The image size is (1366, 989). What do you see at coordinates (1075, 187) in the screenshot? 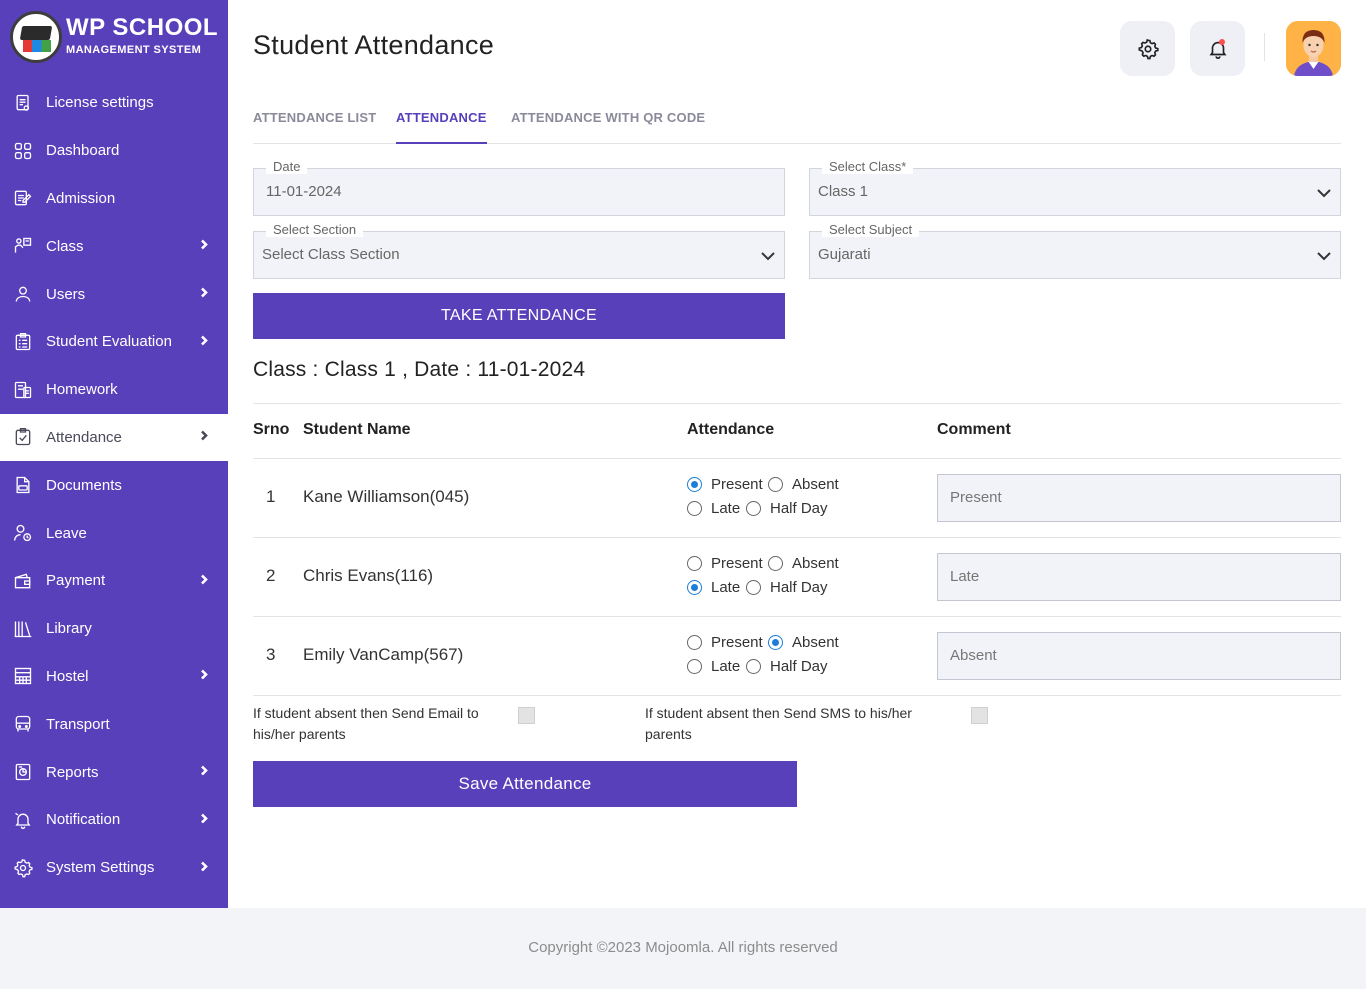
I see `class-select: Select Class* Class 1` at bounding box center [1075, 187].